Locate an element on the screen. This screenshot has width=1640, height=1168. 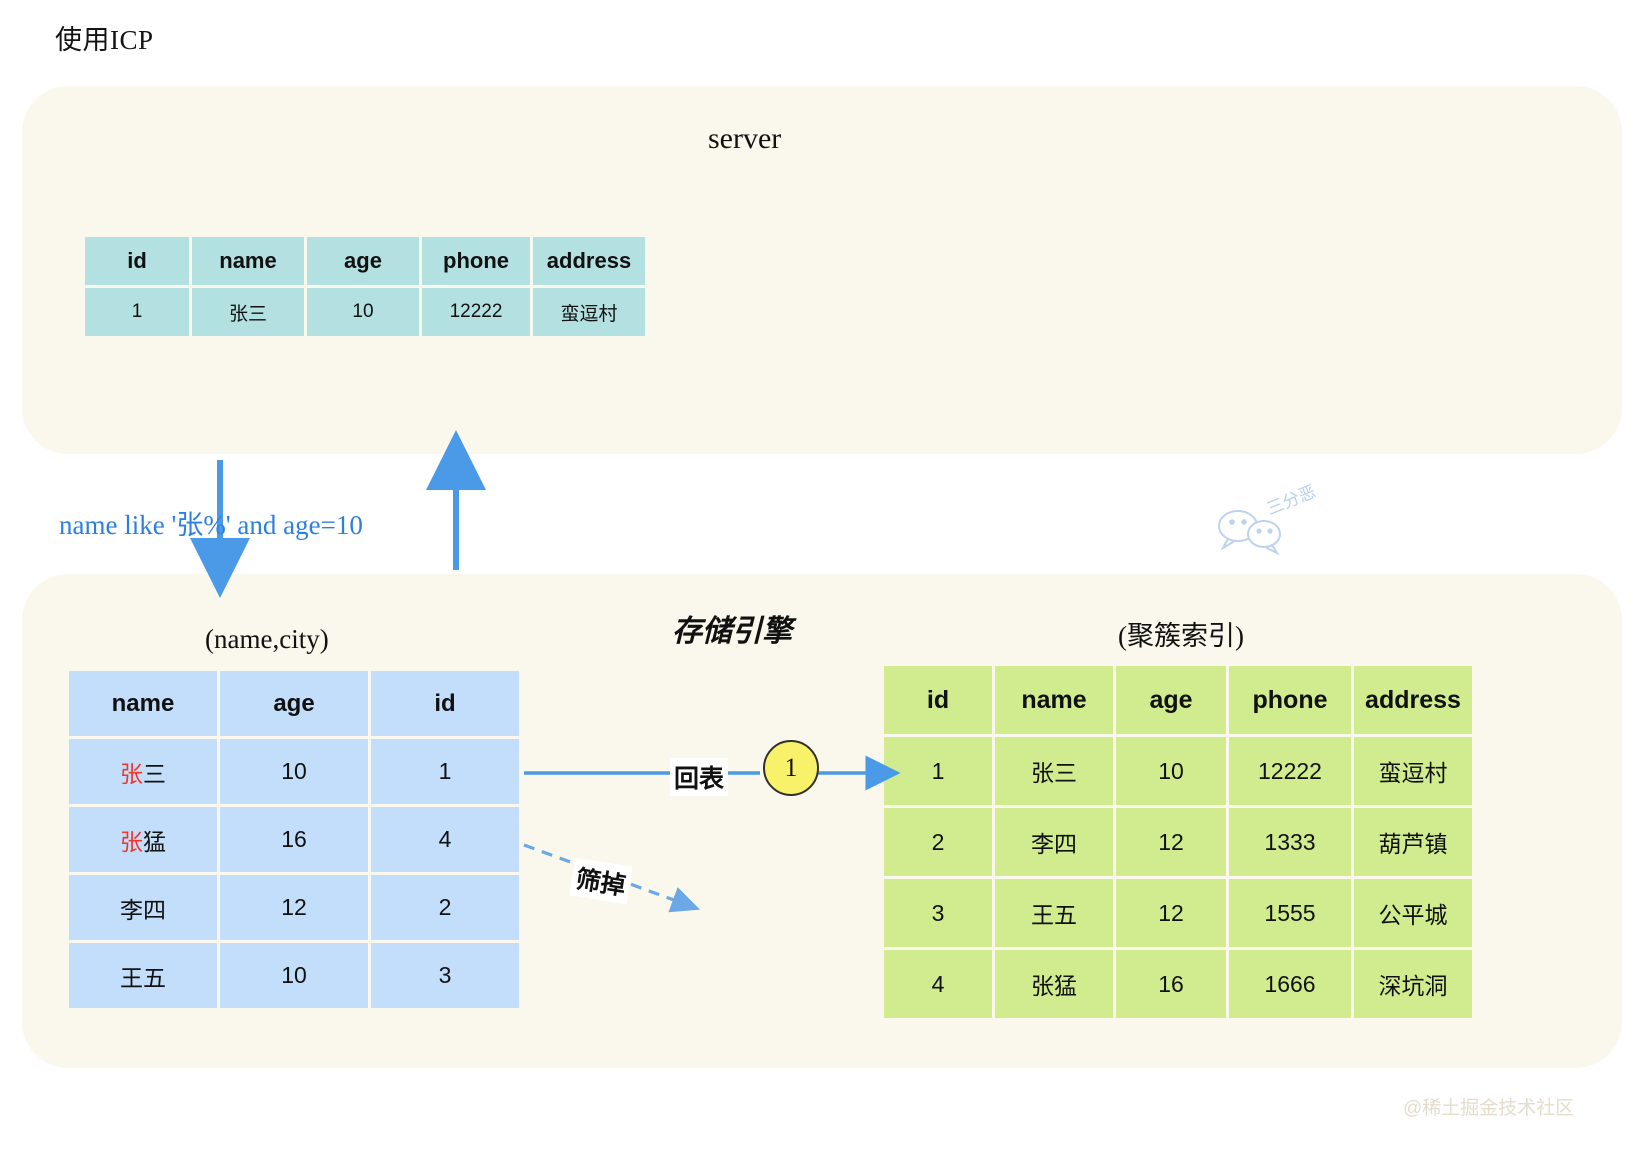
table-row: 2 李四 12 1333 葫芦镇 is located at coordinates (1178, 842).